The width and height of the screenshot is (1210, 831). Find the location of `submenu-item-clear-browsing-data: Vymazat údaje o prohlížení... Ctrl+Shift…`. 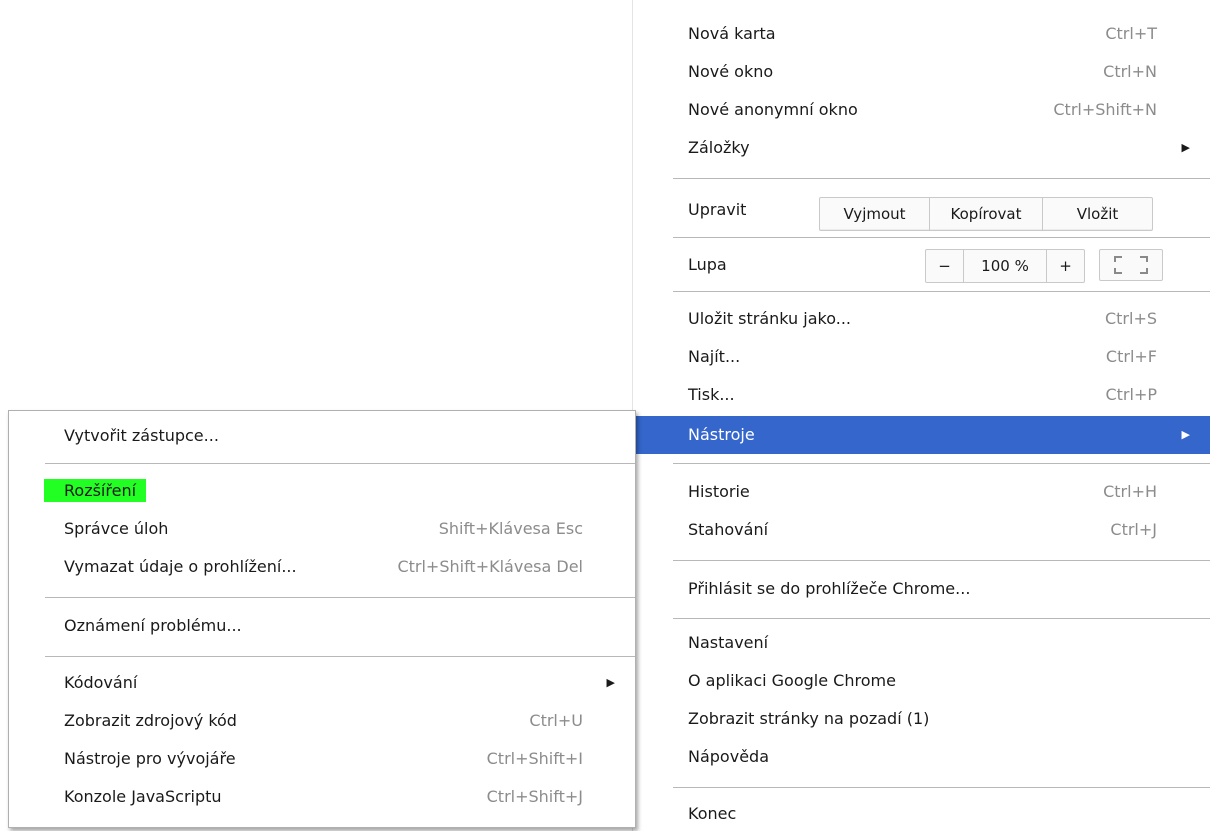

submenu-item-clear-browsing-data: Vymazat údaje o prohlížení... Ctrl+Shift… is located at coordinates (322, 567).